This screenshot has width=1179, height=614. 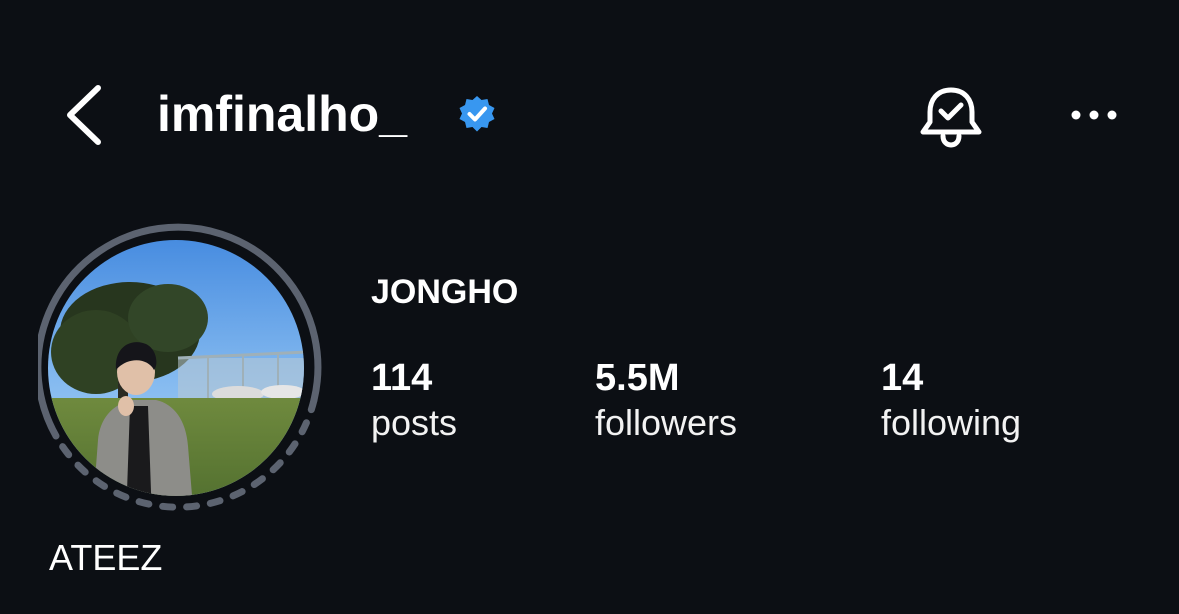 I want to click on profile-bio: ATEEZ, so click(x=106, y=557).